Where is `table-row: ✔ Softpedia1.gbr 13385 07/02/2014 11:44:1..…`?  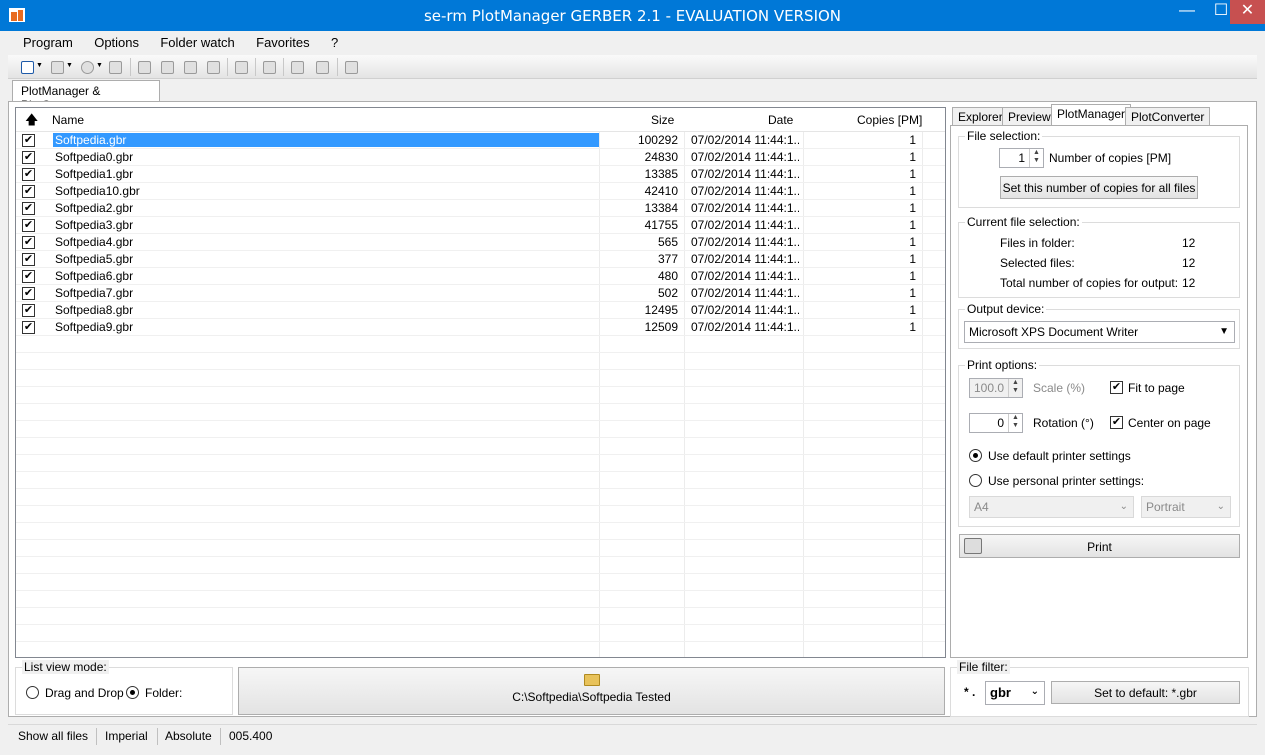 table-row: ✔ Softpedia1.gbr 13385 07/02/2014 11:44:1..… is located at coordinates (480, 174).